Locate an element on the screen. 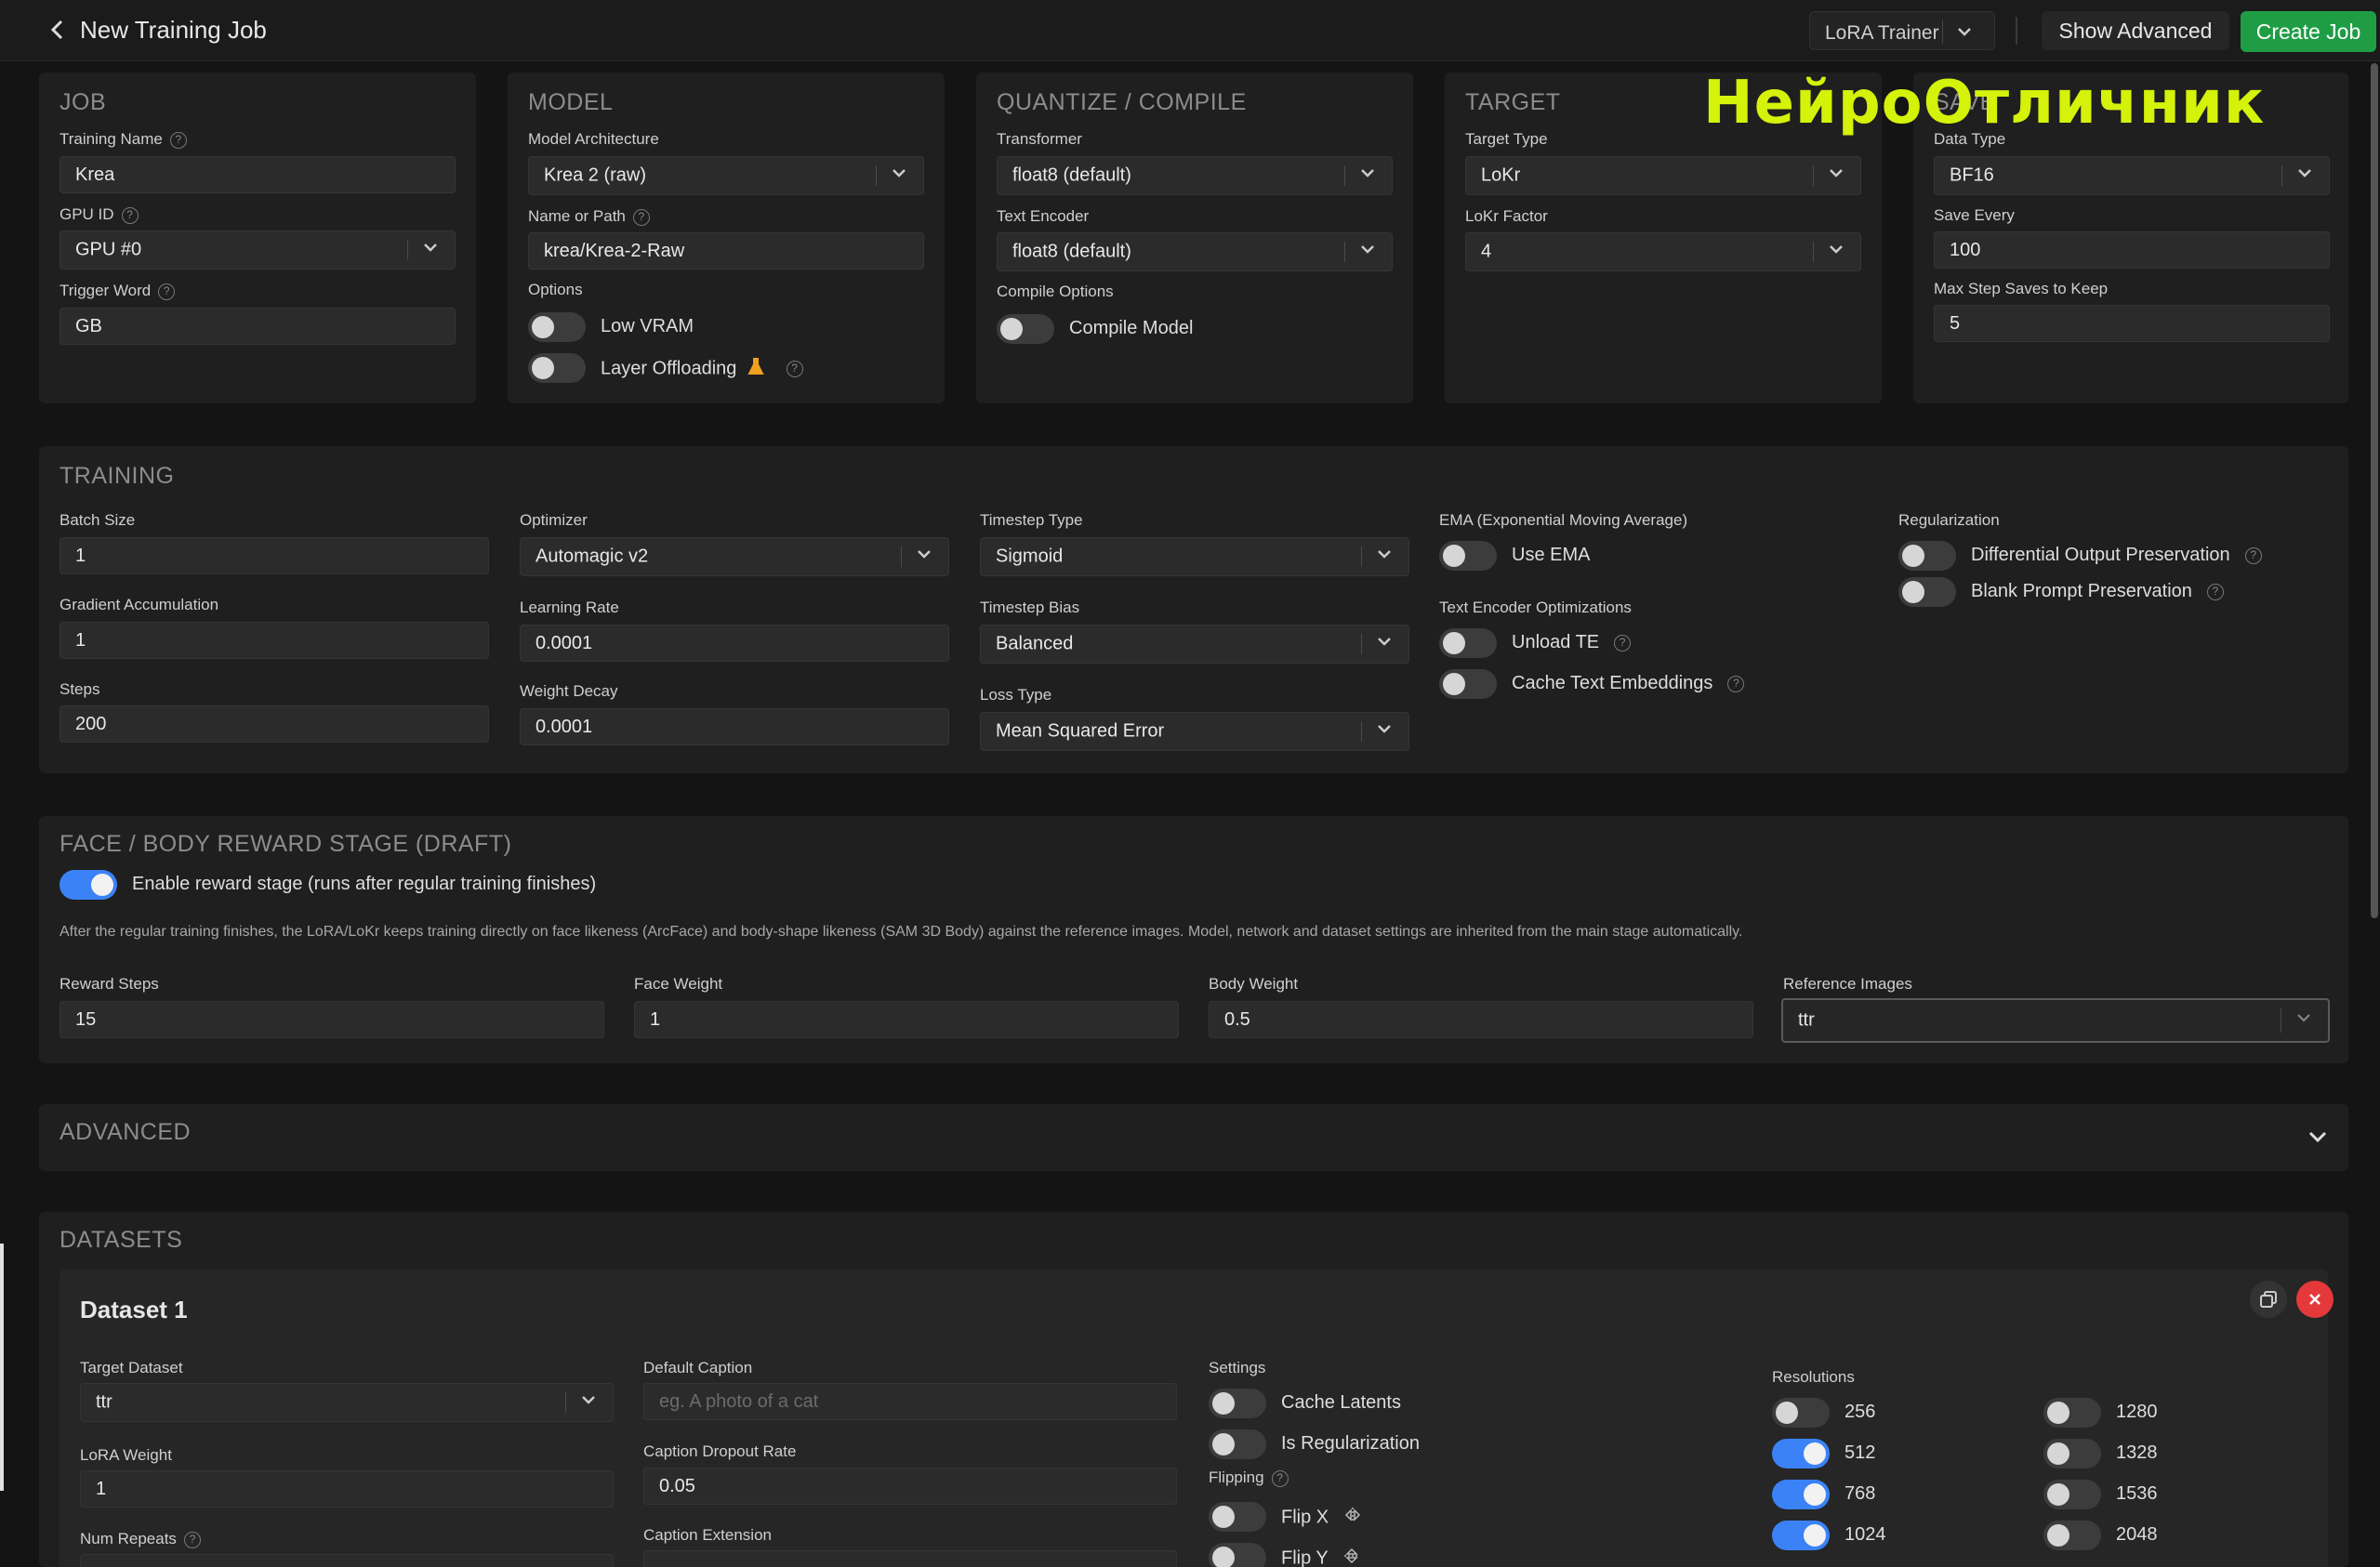  blank-prompt-preservation-toggle is located at coordinates (1927, 592).